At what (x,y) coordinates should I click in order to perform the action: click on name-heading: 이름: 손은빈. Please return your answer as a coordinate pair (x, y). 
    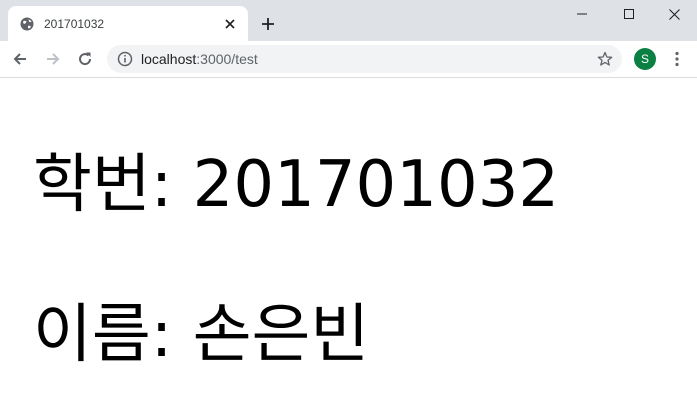
    Looking at the image, I should click on (201, 335).